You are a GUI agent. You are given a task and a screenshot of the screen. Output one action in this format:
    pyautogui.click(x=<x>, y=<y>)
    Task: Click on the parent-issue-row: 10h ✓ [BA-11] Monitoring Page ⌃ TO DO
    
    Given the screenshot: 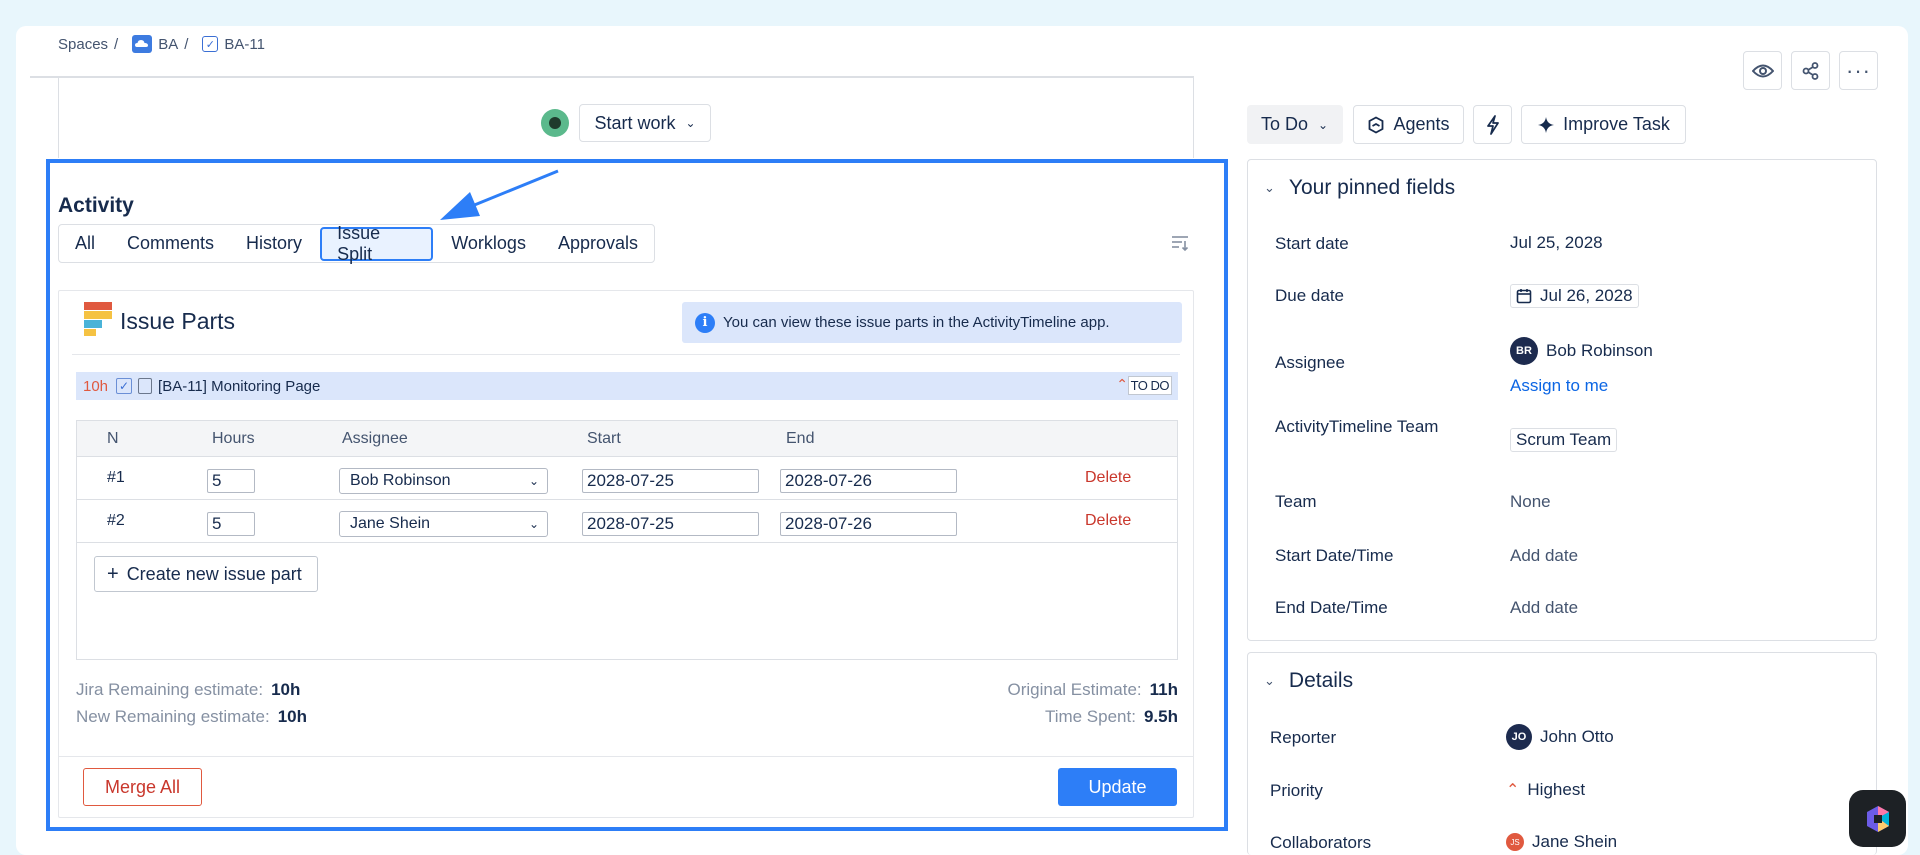 What is the action you would take?
    pyautogui.click(x=627, y=386)
    